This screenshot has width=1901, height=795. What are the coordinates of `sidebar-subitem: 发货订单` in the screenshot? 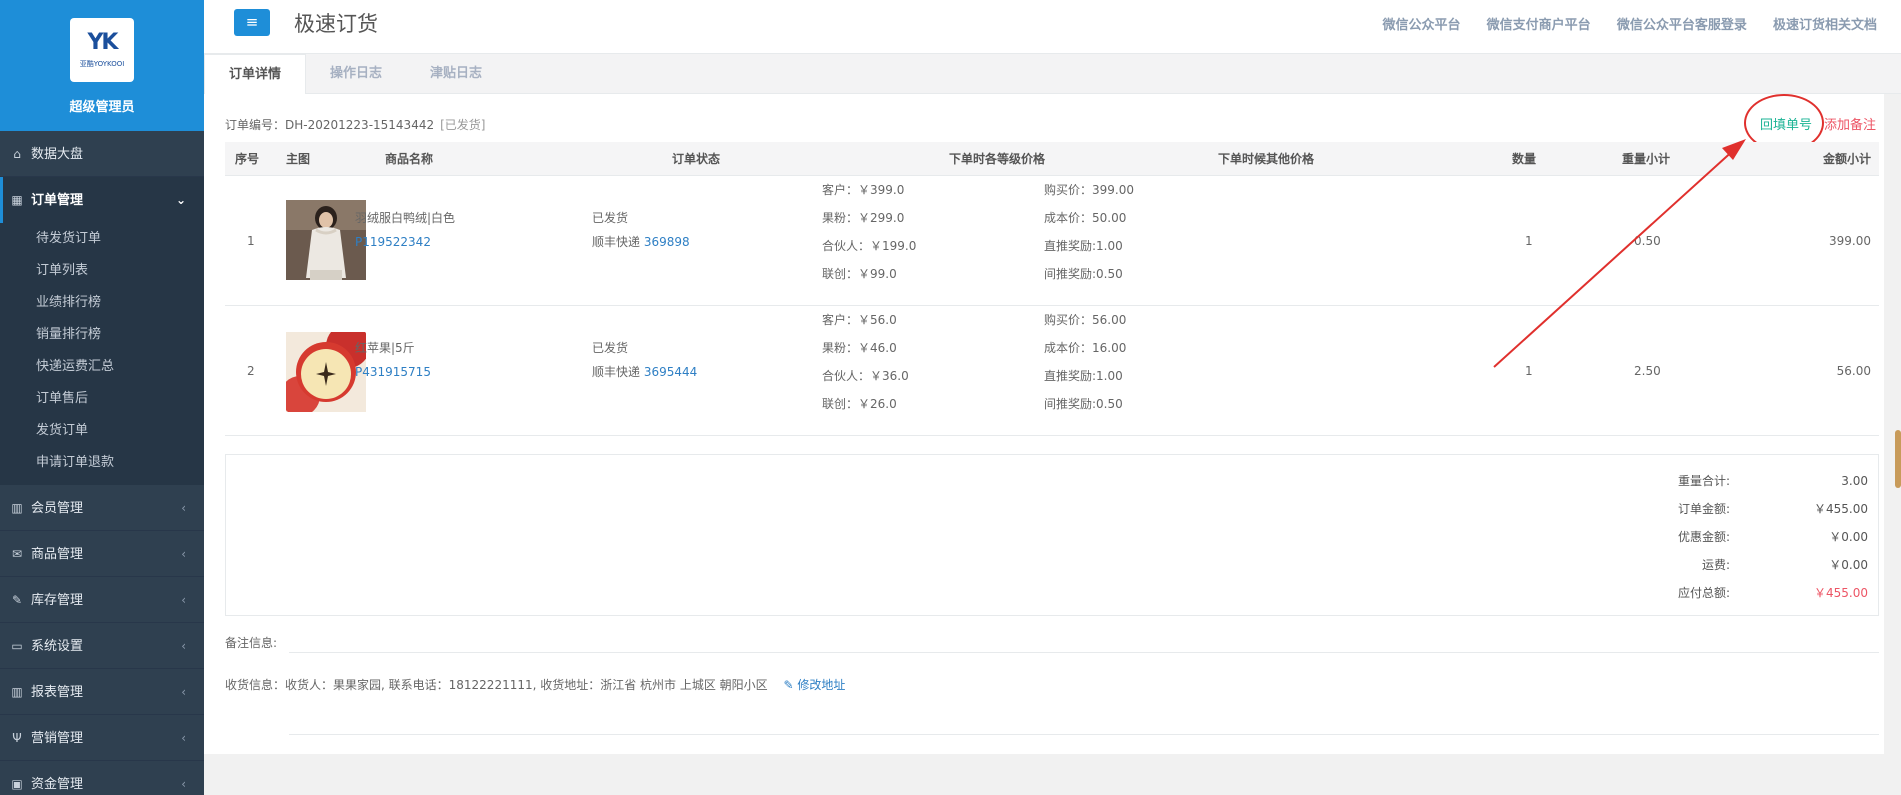 It's located at (102, 431).